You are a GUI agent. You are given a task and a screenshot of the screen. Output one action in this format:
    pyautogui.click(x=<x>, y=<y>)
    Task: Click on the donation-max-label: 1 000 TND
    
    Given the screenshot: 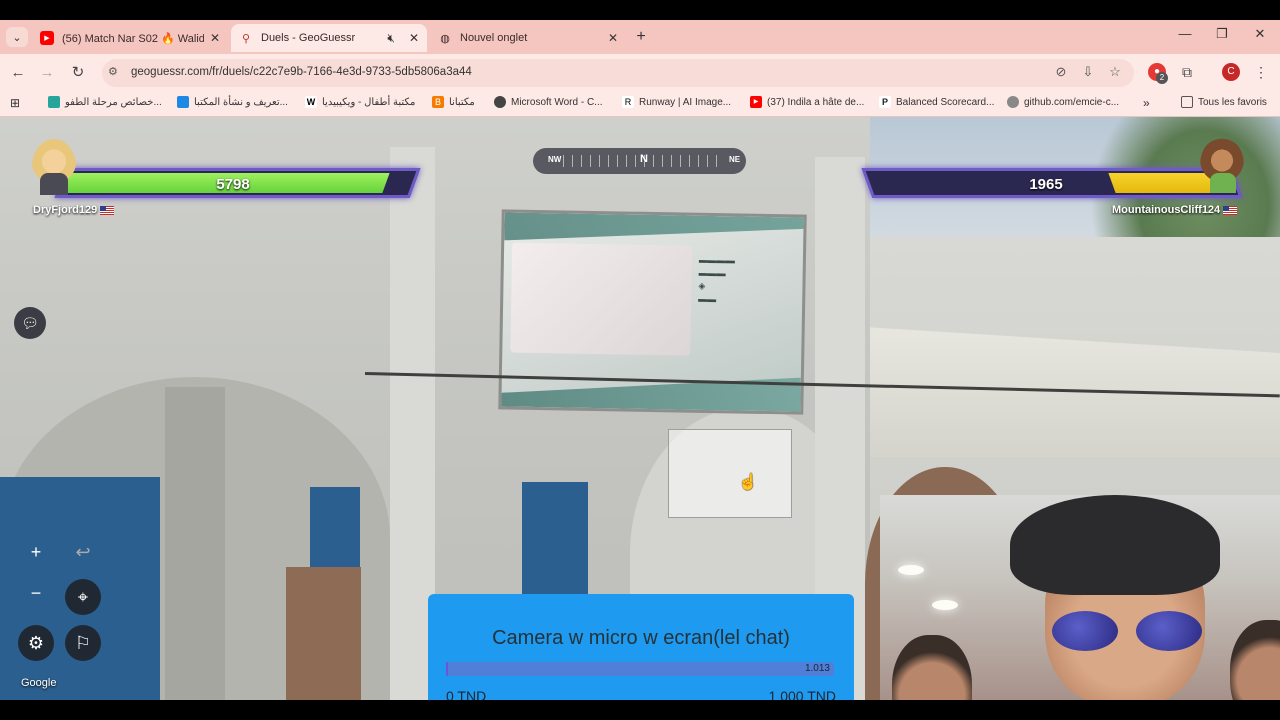 What is the action you would take?
    pyautogui.click(x=802, y=694)
    